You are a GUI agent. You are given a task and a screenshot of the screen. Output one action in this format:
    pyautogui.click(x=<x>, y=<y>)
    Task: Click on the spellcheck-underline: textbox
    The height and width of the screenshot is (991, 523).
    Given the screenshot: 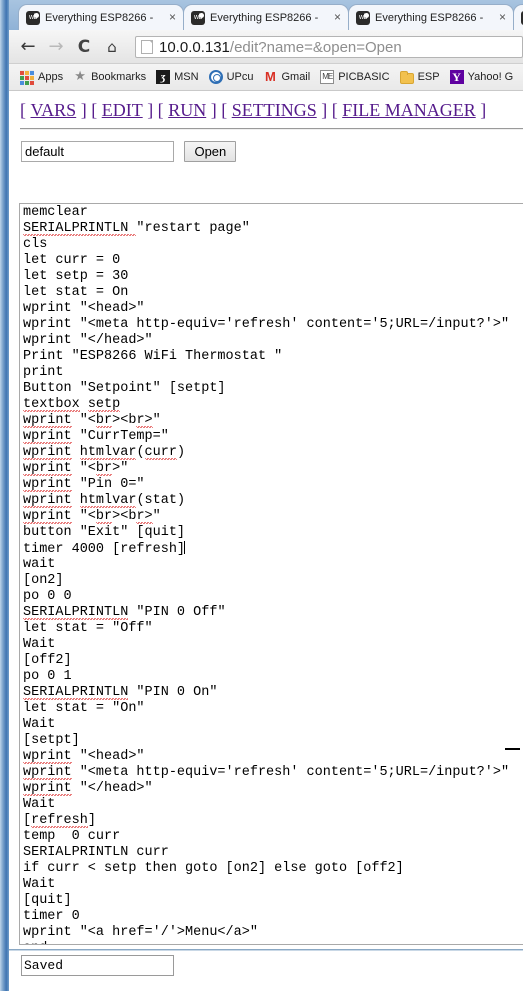 What is the action you would take?
    pyautogui.click(x=51, y=404)
    